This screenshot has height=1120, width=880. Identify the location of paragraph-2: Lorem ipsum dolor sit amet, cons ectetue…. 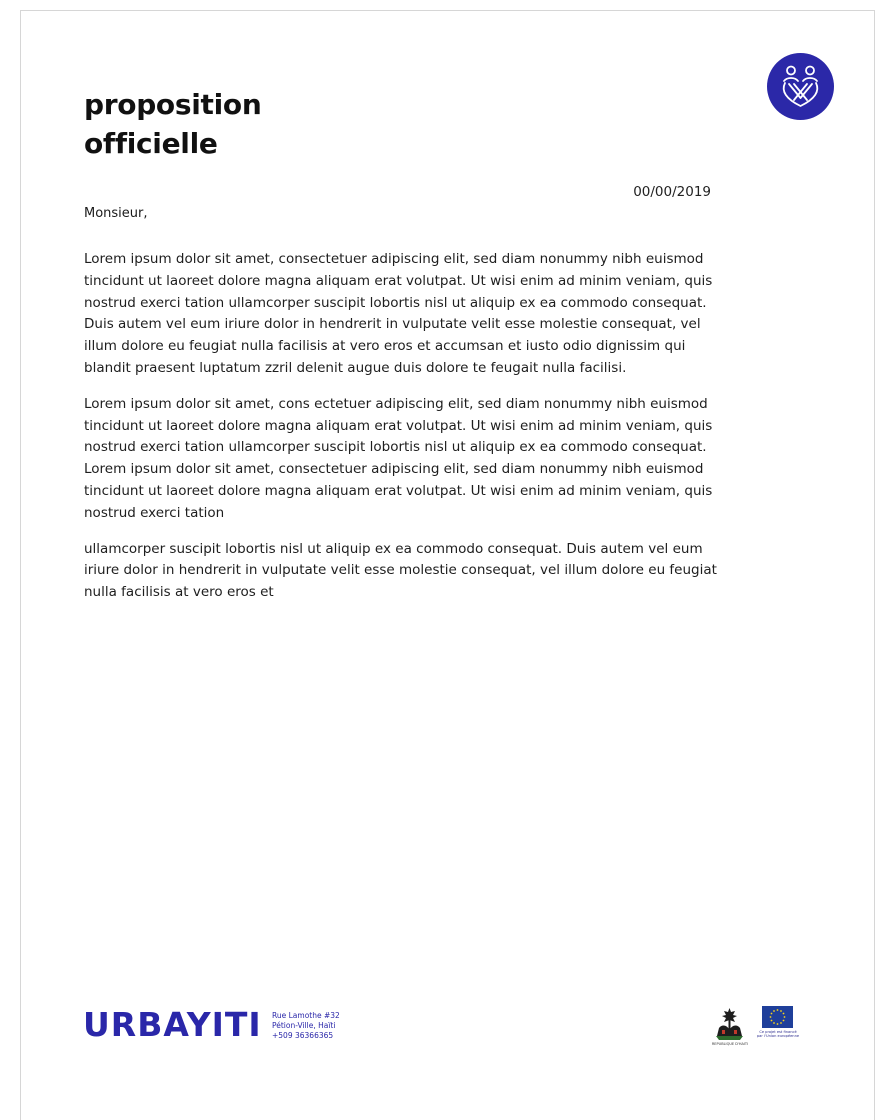
(398, 425).